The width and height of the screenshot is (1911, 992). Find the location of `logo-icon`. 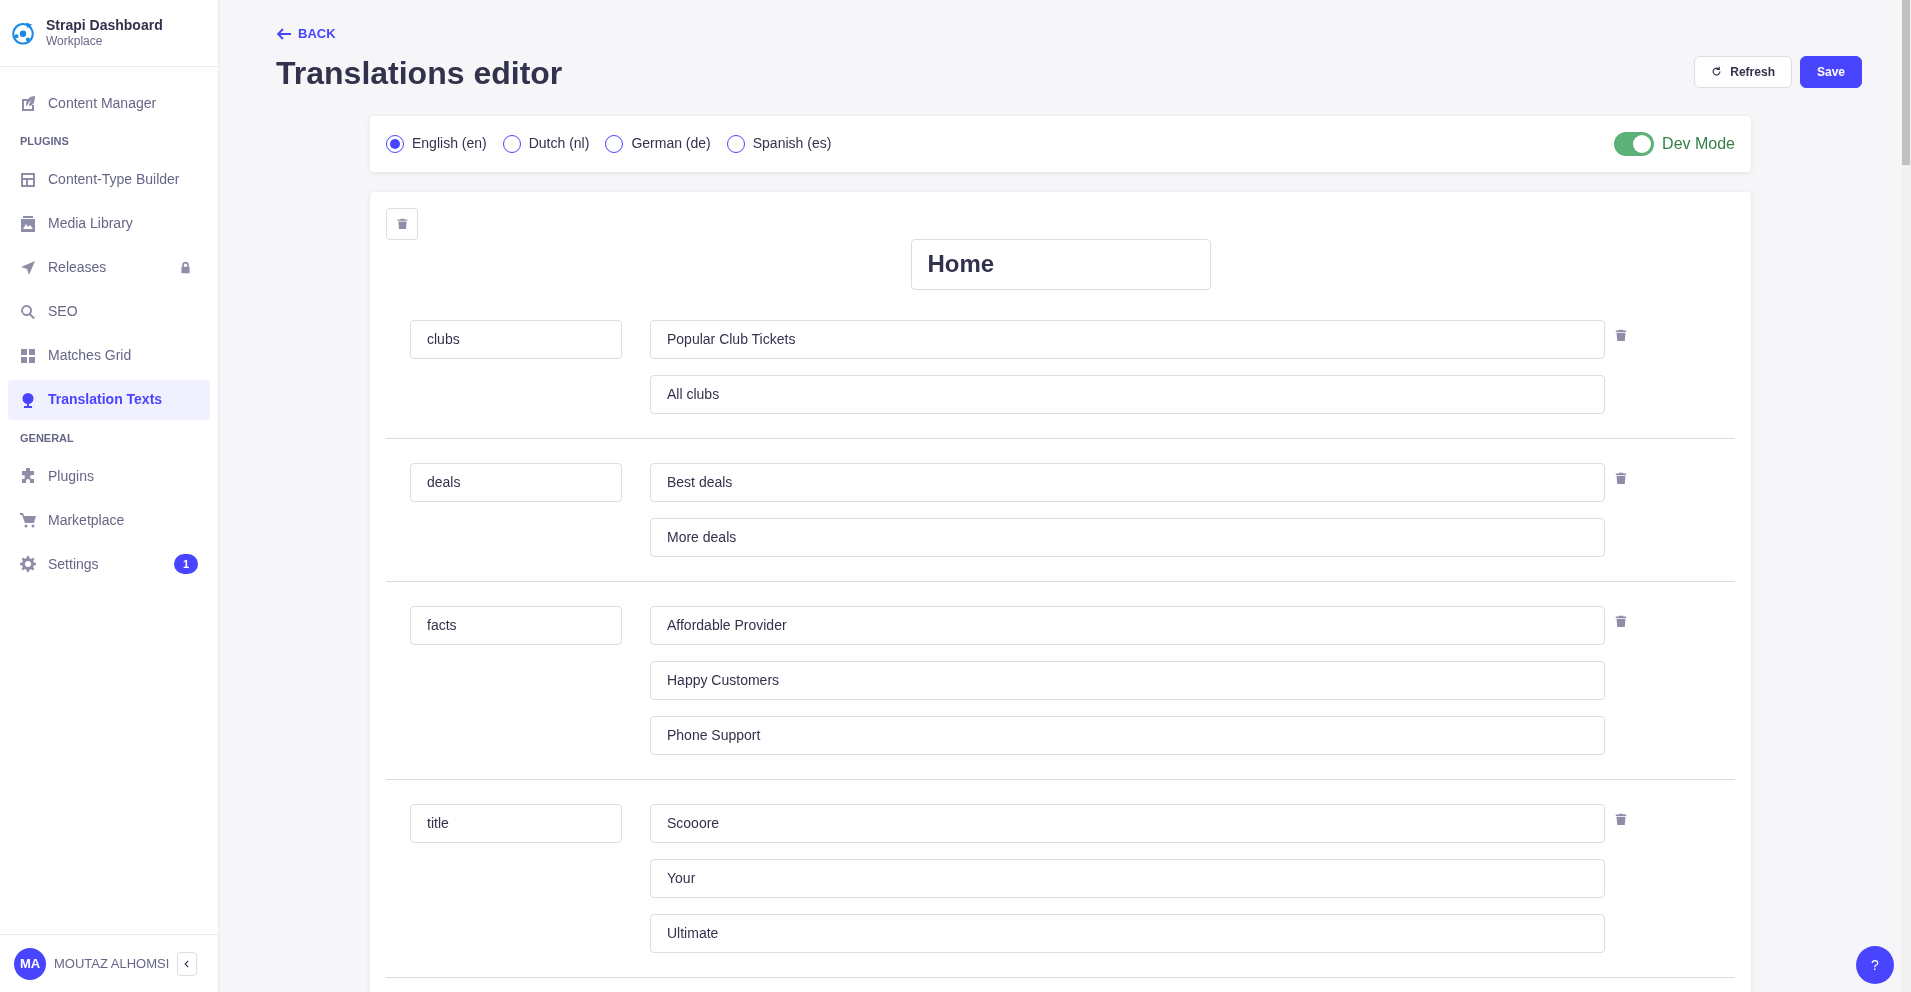

logo-icon is located at coordinates (23, 33).